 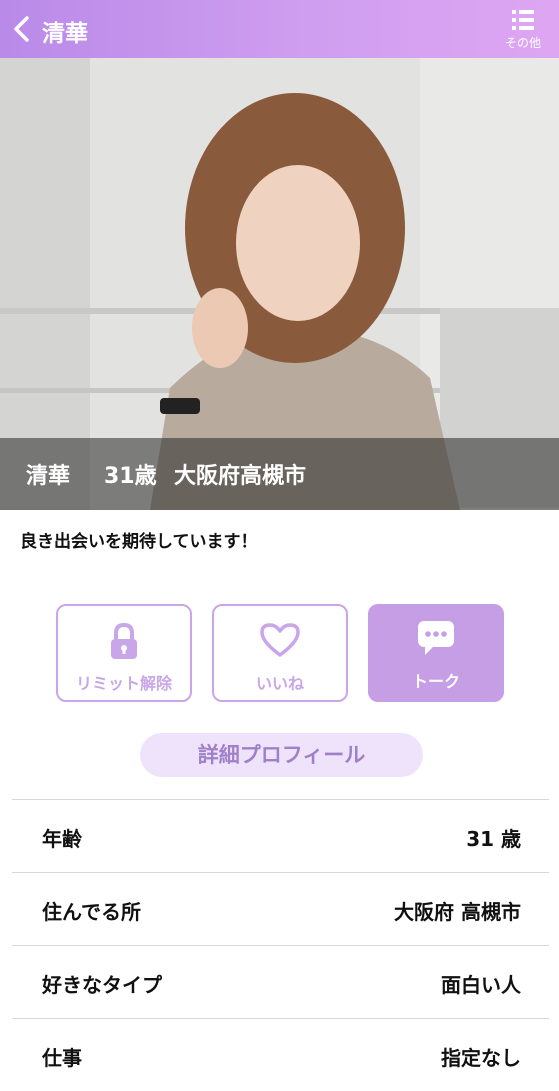 I want to click on profile-message: 良き出会いを期待しています！, so click(x=139, y=542).